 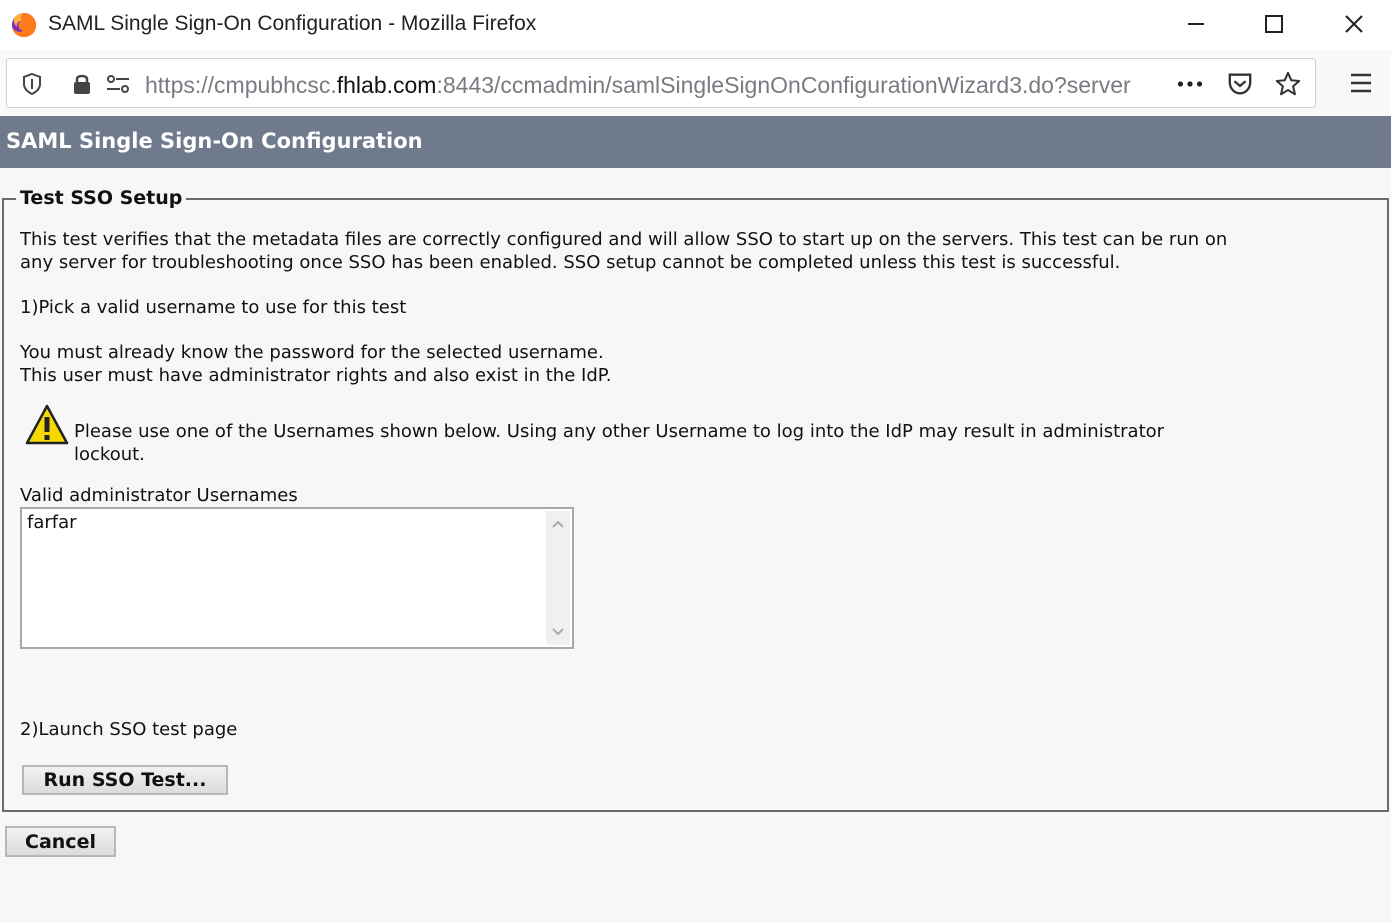 What do you see at coordinates (60, 841) in the screenshot?
I see `cancel-button: Cancel` at bounding box center [60, 841].